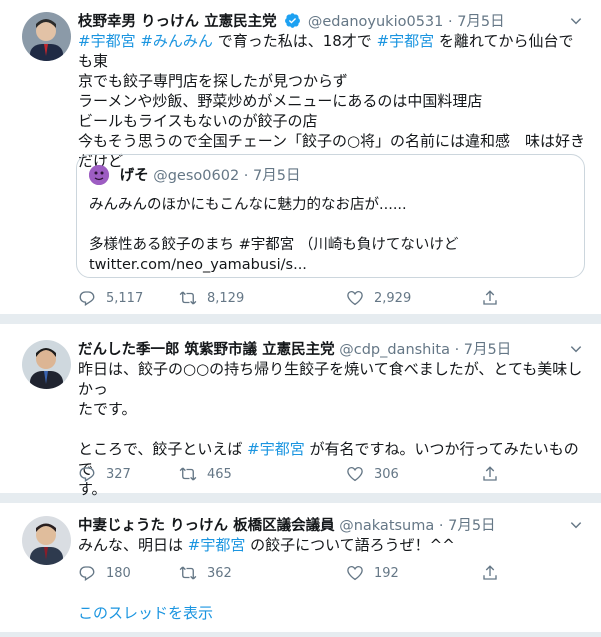  What do you see at coordinates (372, 573) in the screenshot?
I see `like-button: 192` at bounding box center [372, 573].